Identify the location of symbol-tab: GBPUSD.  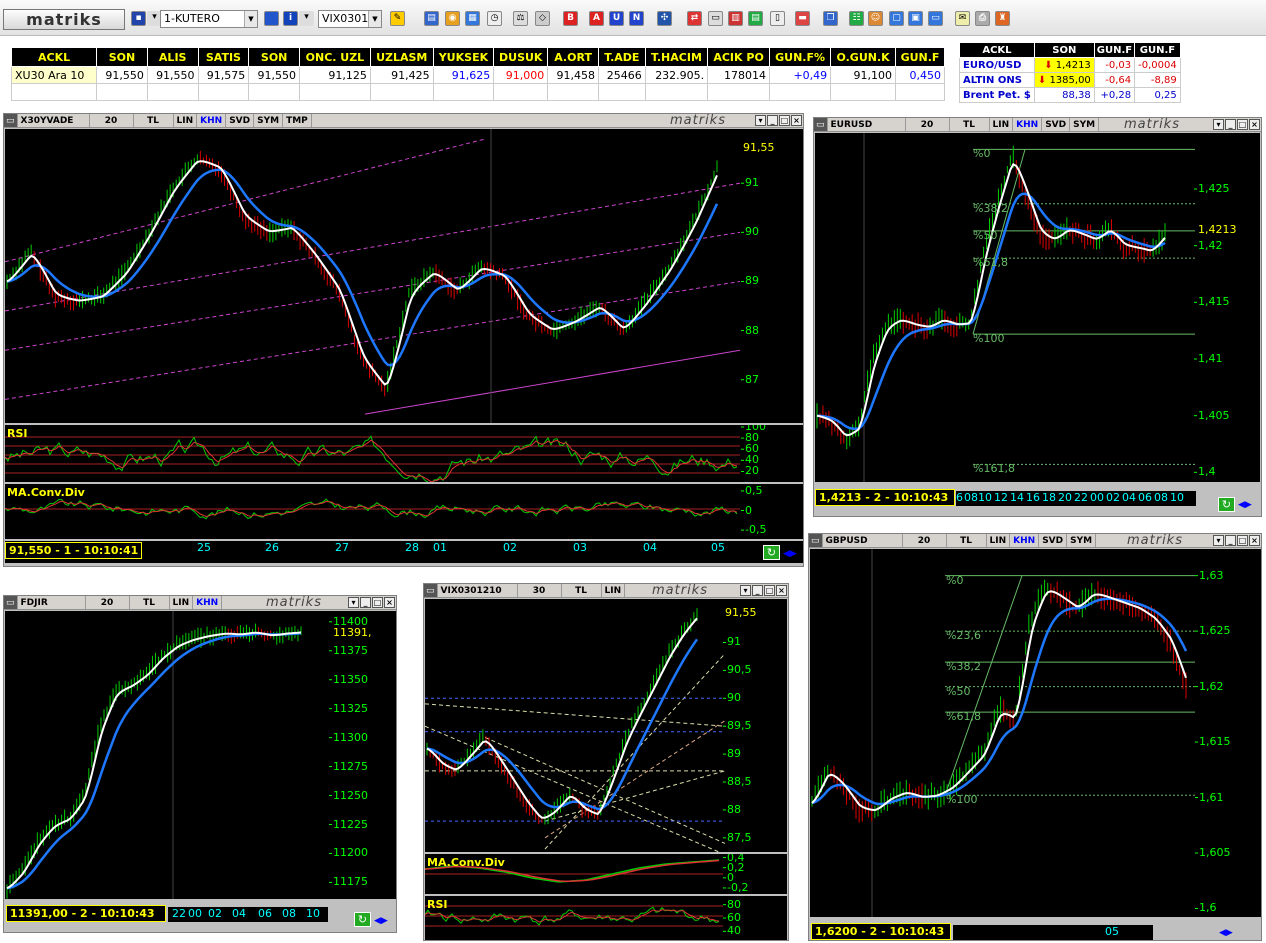
(863, 540).